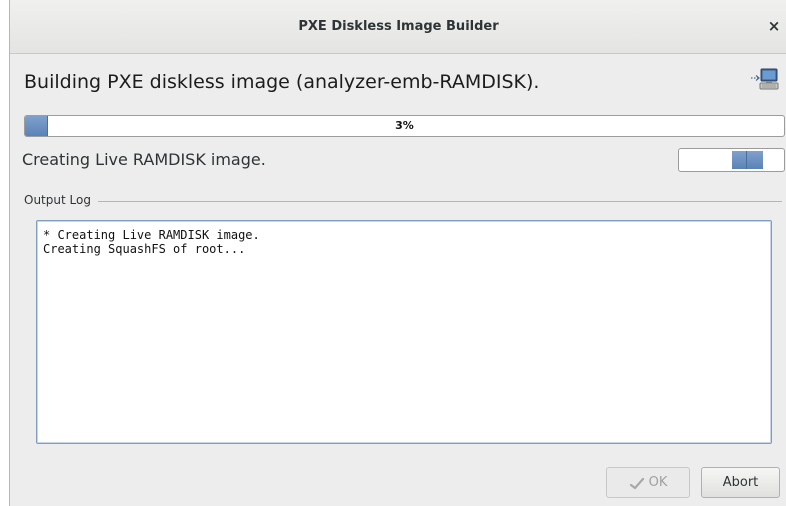  What do you see at coordinates (658, 482) in the screenshot?
I see `ok-button-label: OK` at bounding box center [658, 482].